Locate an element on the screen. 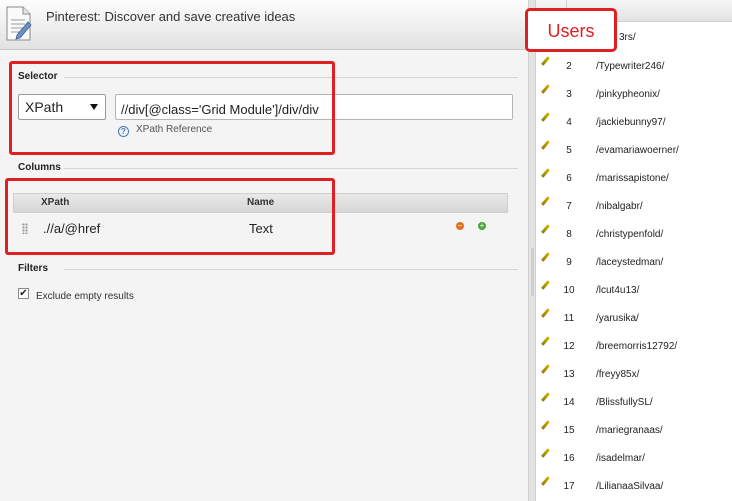  users-annotation: Users is located at coordinates (571, 30).